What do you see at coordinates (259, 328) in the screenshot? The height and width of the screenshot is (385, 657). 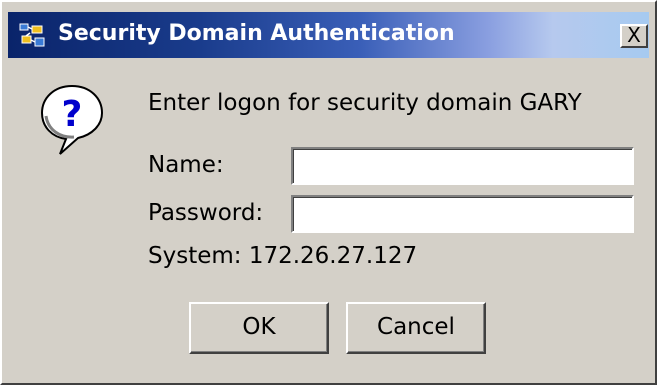 I see `ok-button: OK` at bounding box center [259, 328].